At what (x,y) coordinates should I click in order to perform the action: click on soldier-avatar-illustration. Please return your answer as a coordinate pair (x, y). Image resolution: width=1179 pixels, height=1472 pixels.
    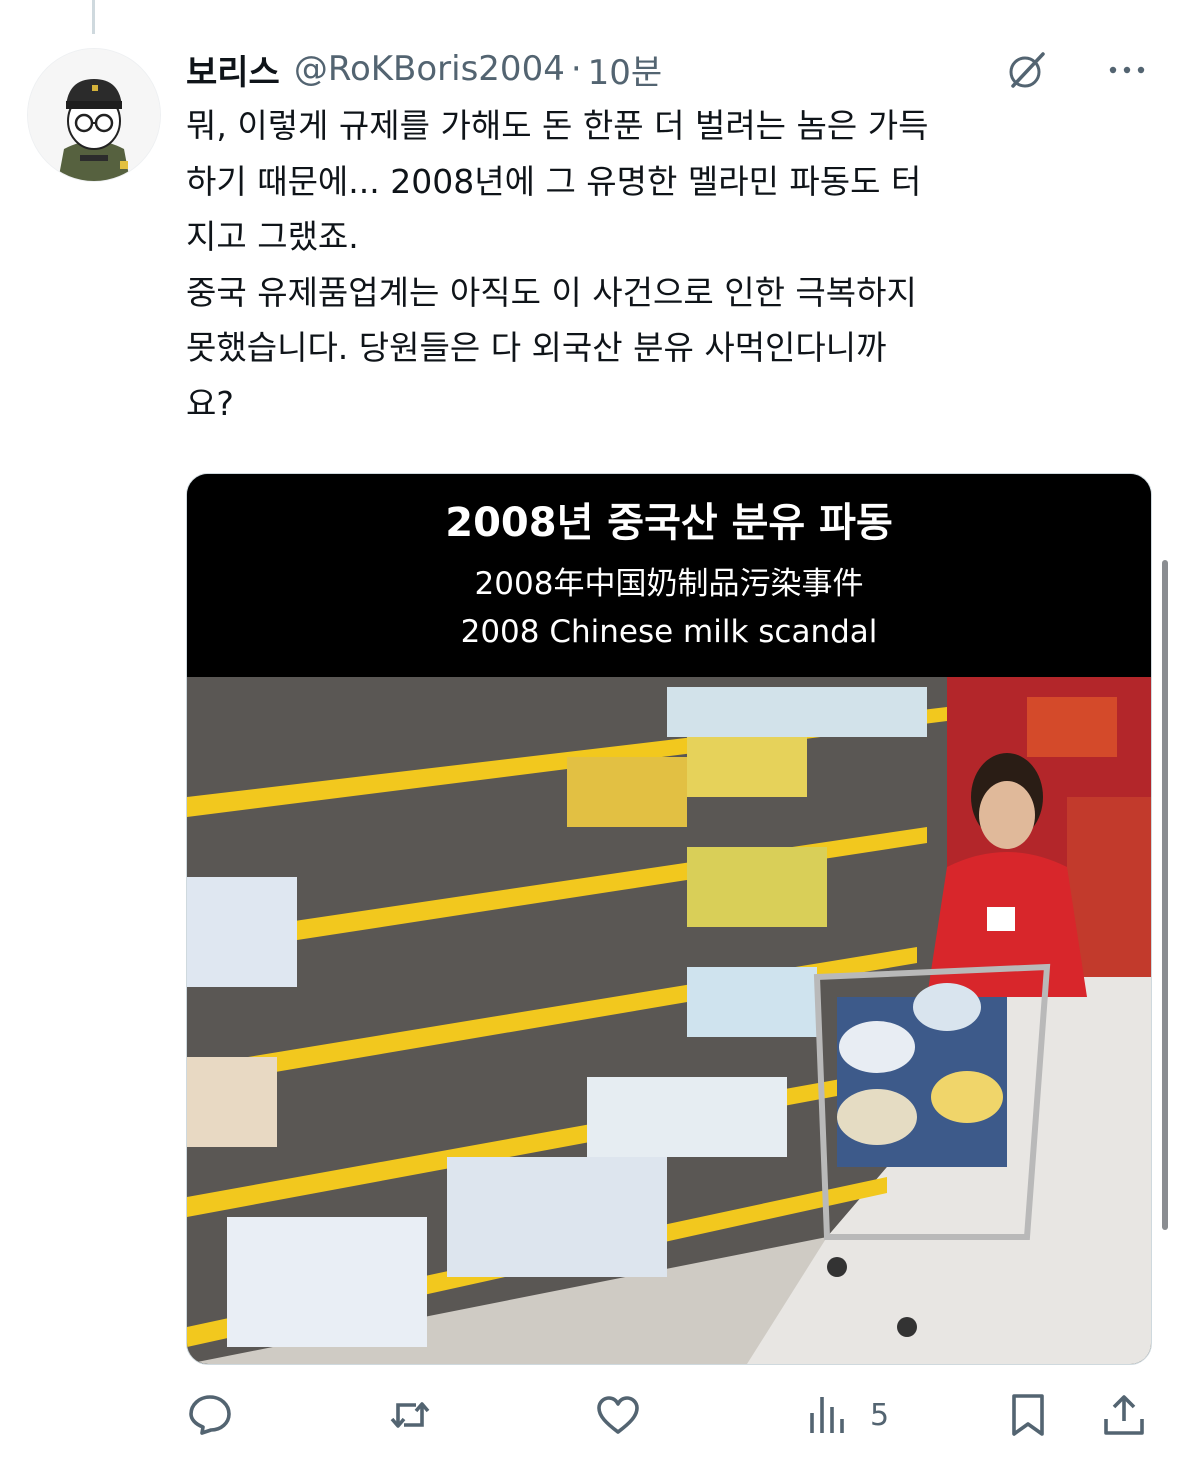
    Looking at the image, I should click on (94, 115).